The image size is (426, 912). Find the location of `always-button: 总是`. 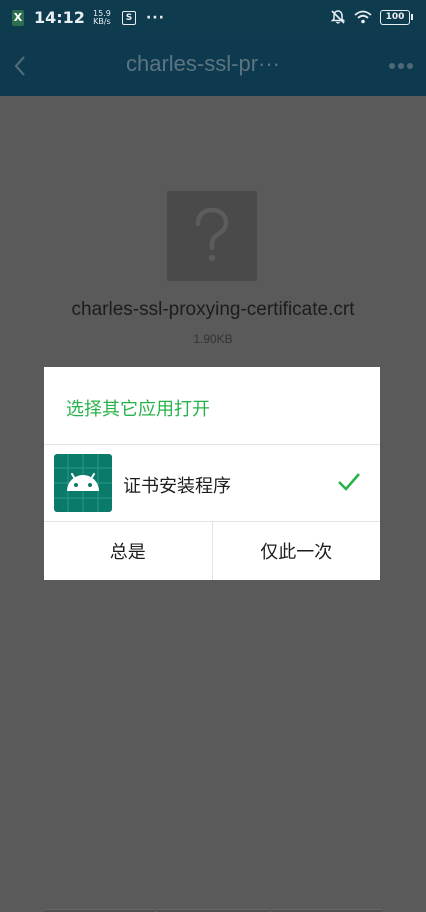

always-button: 总是 is located at coordinates (128, 551).